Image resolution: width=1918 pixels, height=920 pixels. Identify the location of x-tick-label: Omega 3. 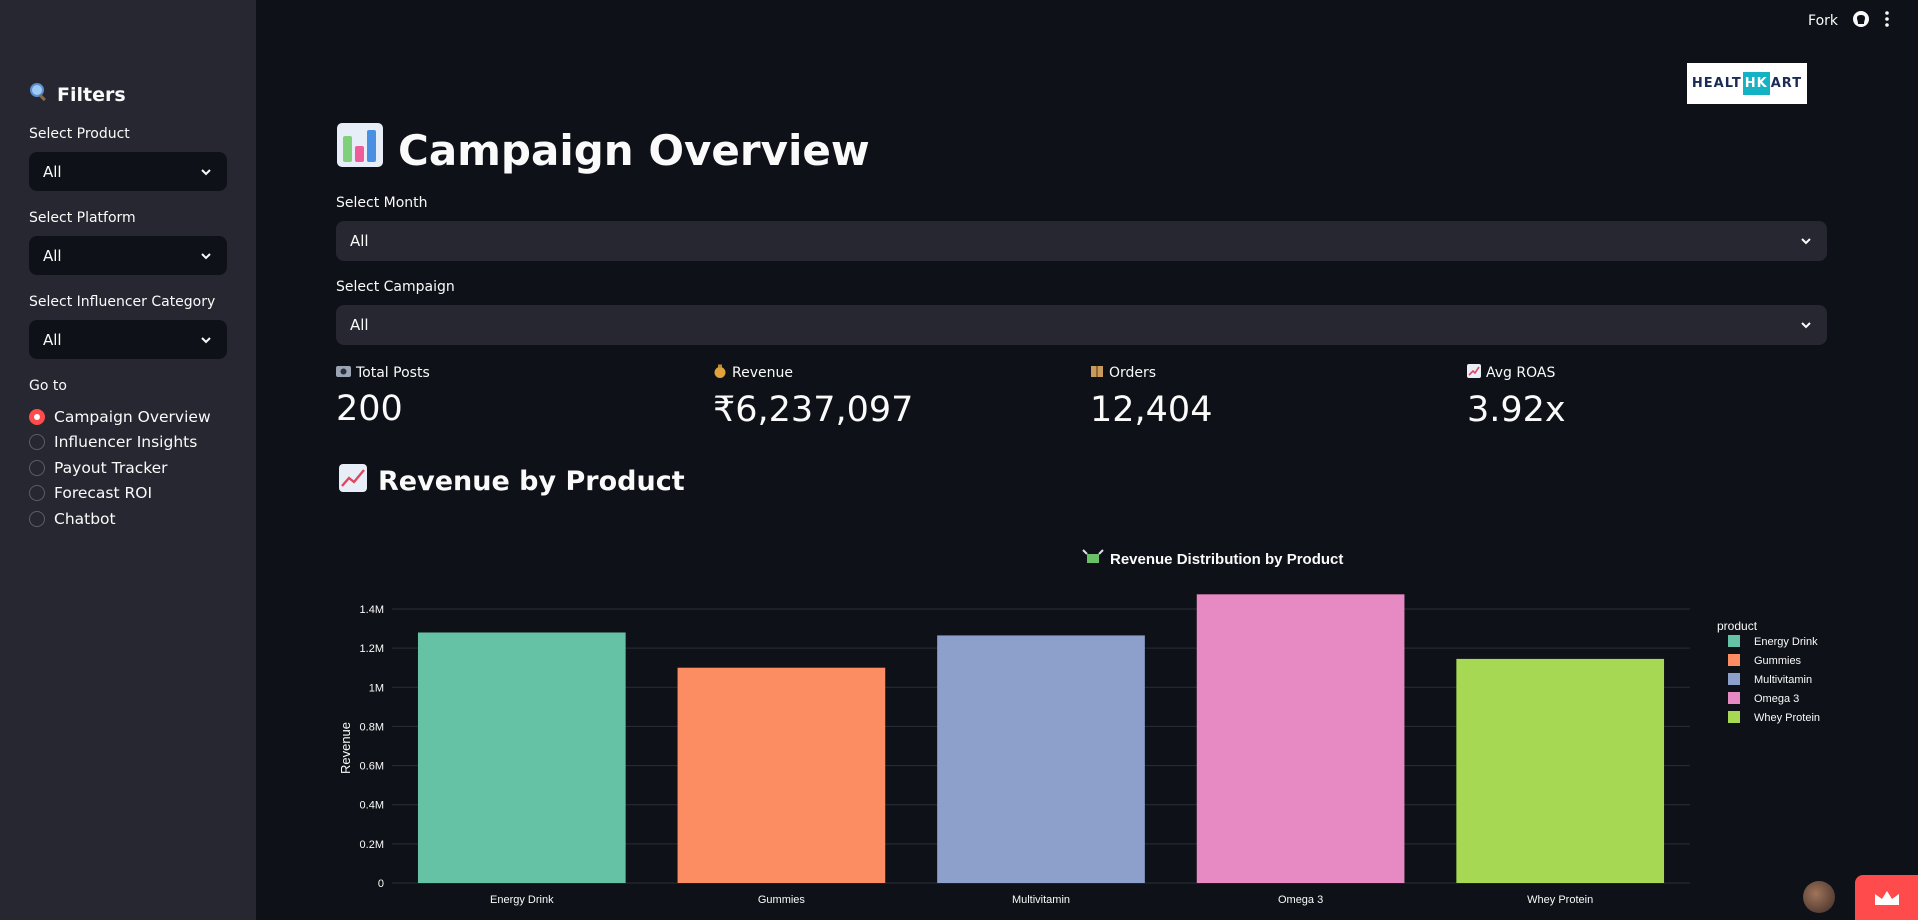
(1300, 900).